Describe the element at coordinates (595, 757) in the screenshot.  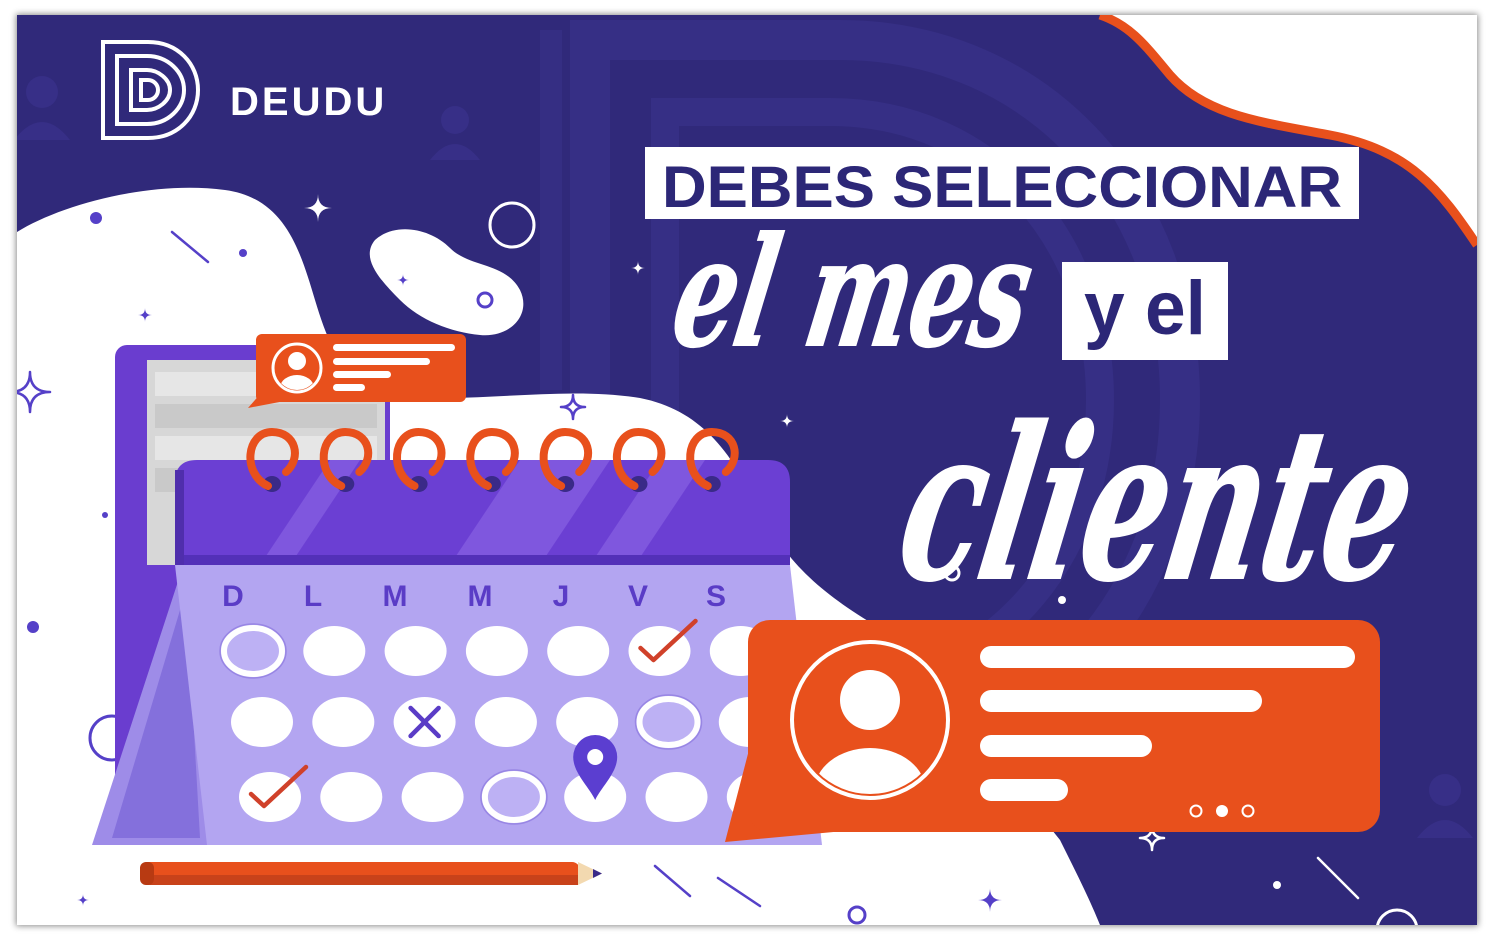
I see `pin-hole` at that location.